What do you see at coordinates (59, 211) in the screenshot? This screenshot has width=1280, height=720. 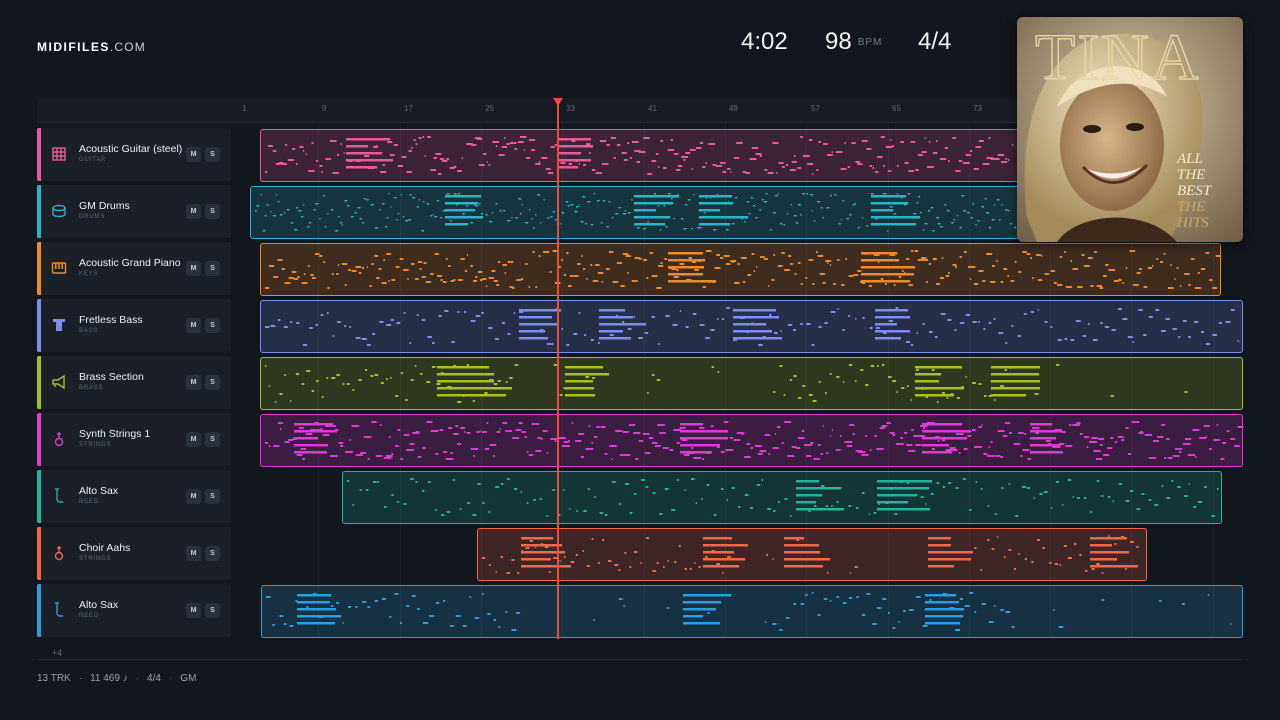 I see `drum-icon` at bounding box center [59, 211].